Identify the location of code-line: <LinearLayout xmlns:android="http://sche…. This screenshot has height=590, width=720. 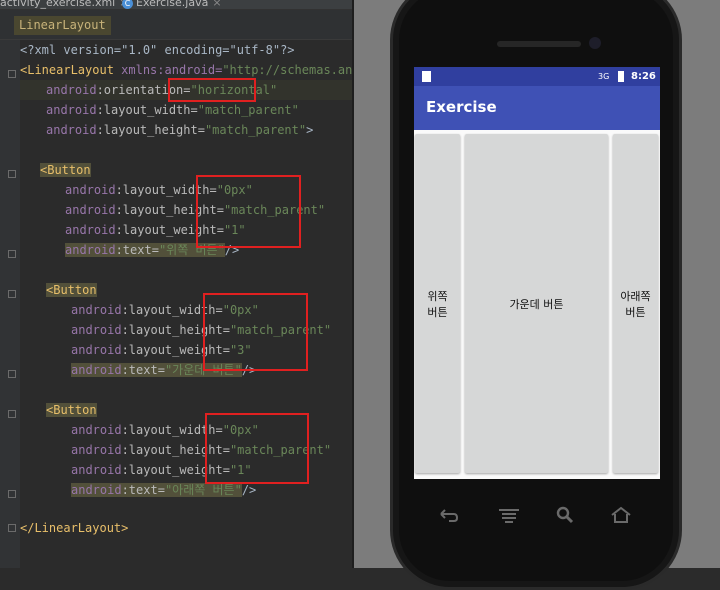
(186, 70).